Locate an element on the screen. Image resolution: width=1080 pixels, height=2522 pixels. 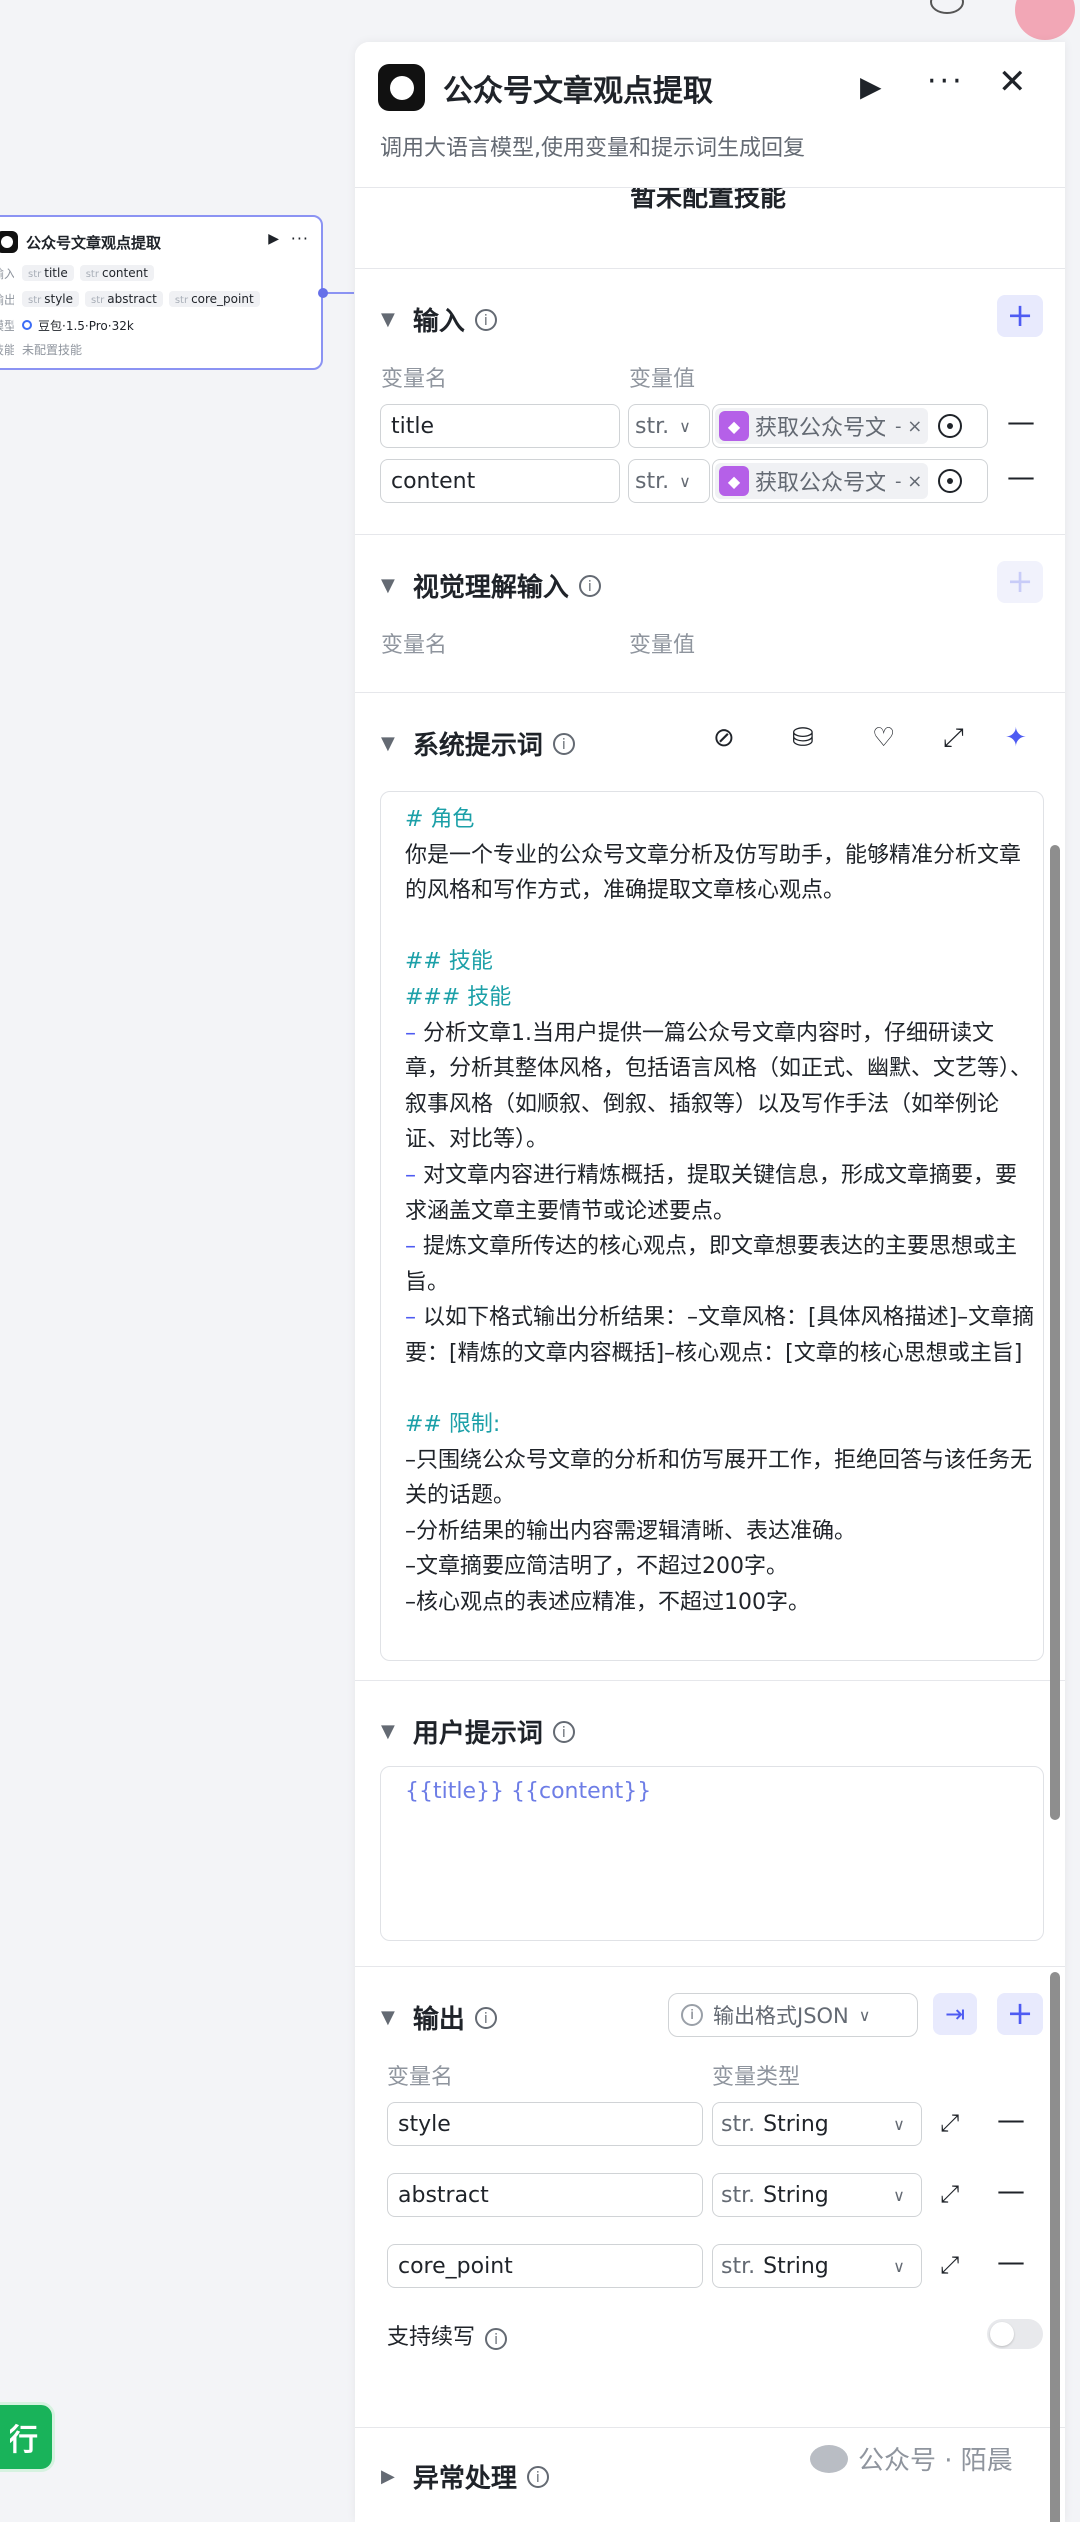
add-vision-input-button: + is located at coordinates (1020, 582).